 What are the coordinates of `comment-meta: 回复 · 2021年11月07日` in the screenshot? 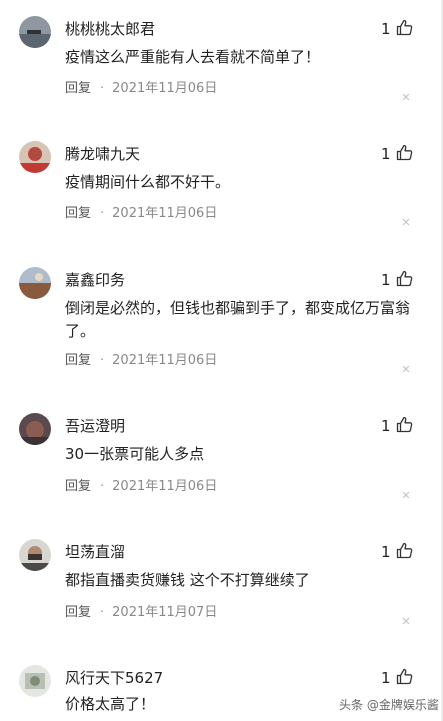 It's located at (141, 613).